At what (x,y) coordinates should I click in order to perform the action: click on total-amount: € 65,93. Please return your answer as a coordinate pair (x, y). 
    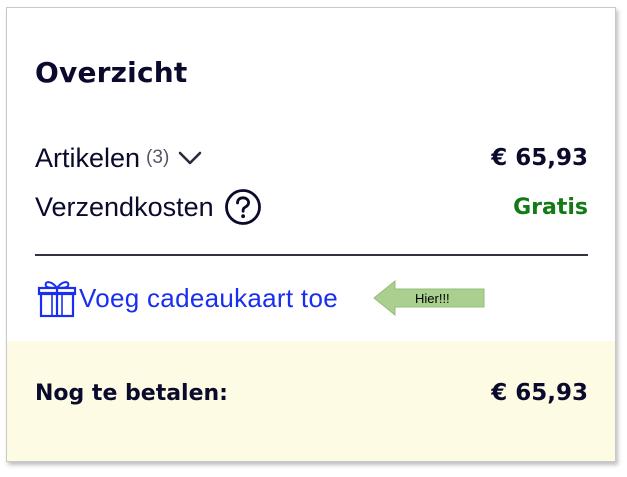
    Looking at the image, I should click on (539, 393).